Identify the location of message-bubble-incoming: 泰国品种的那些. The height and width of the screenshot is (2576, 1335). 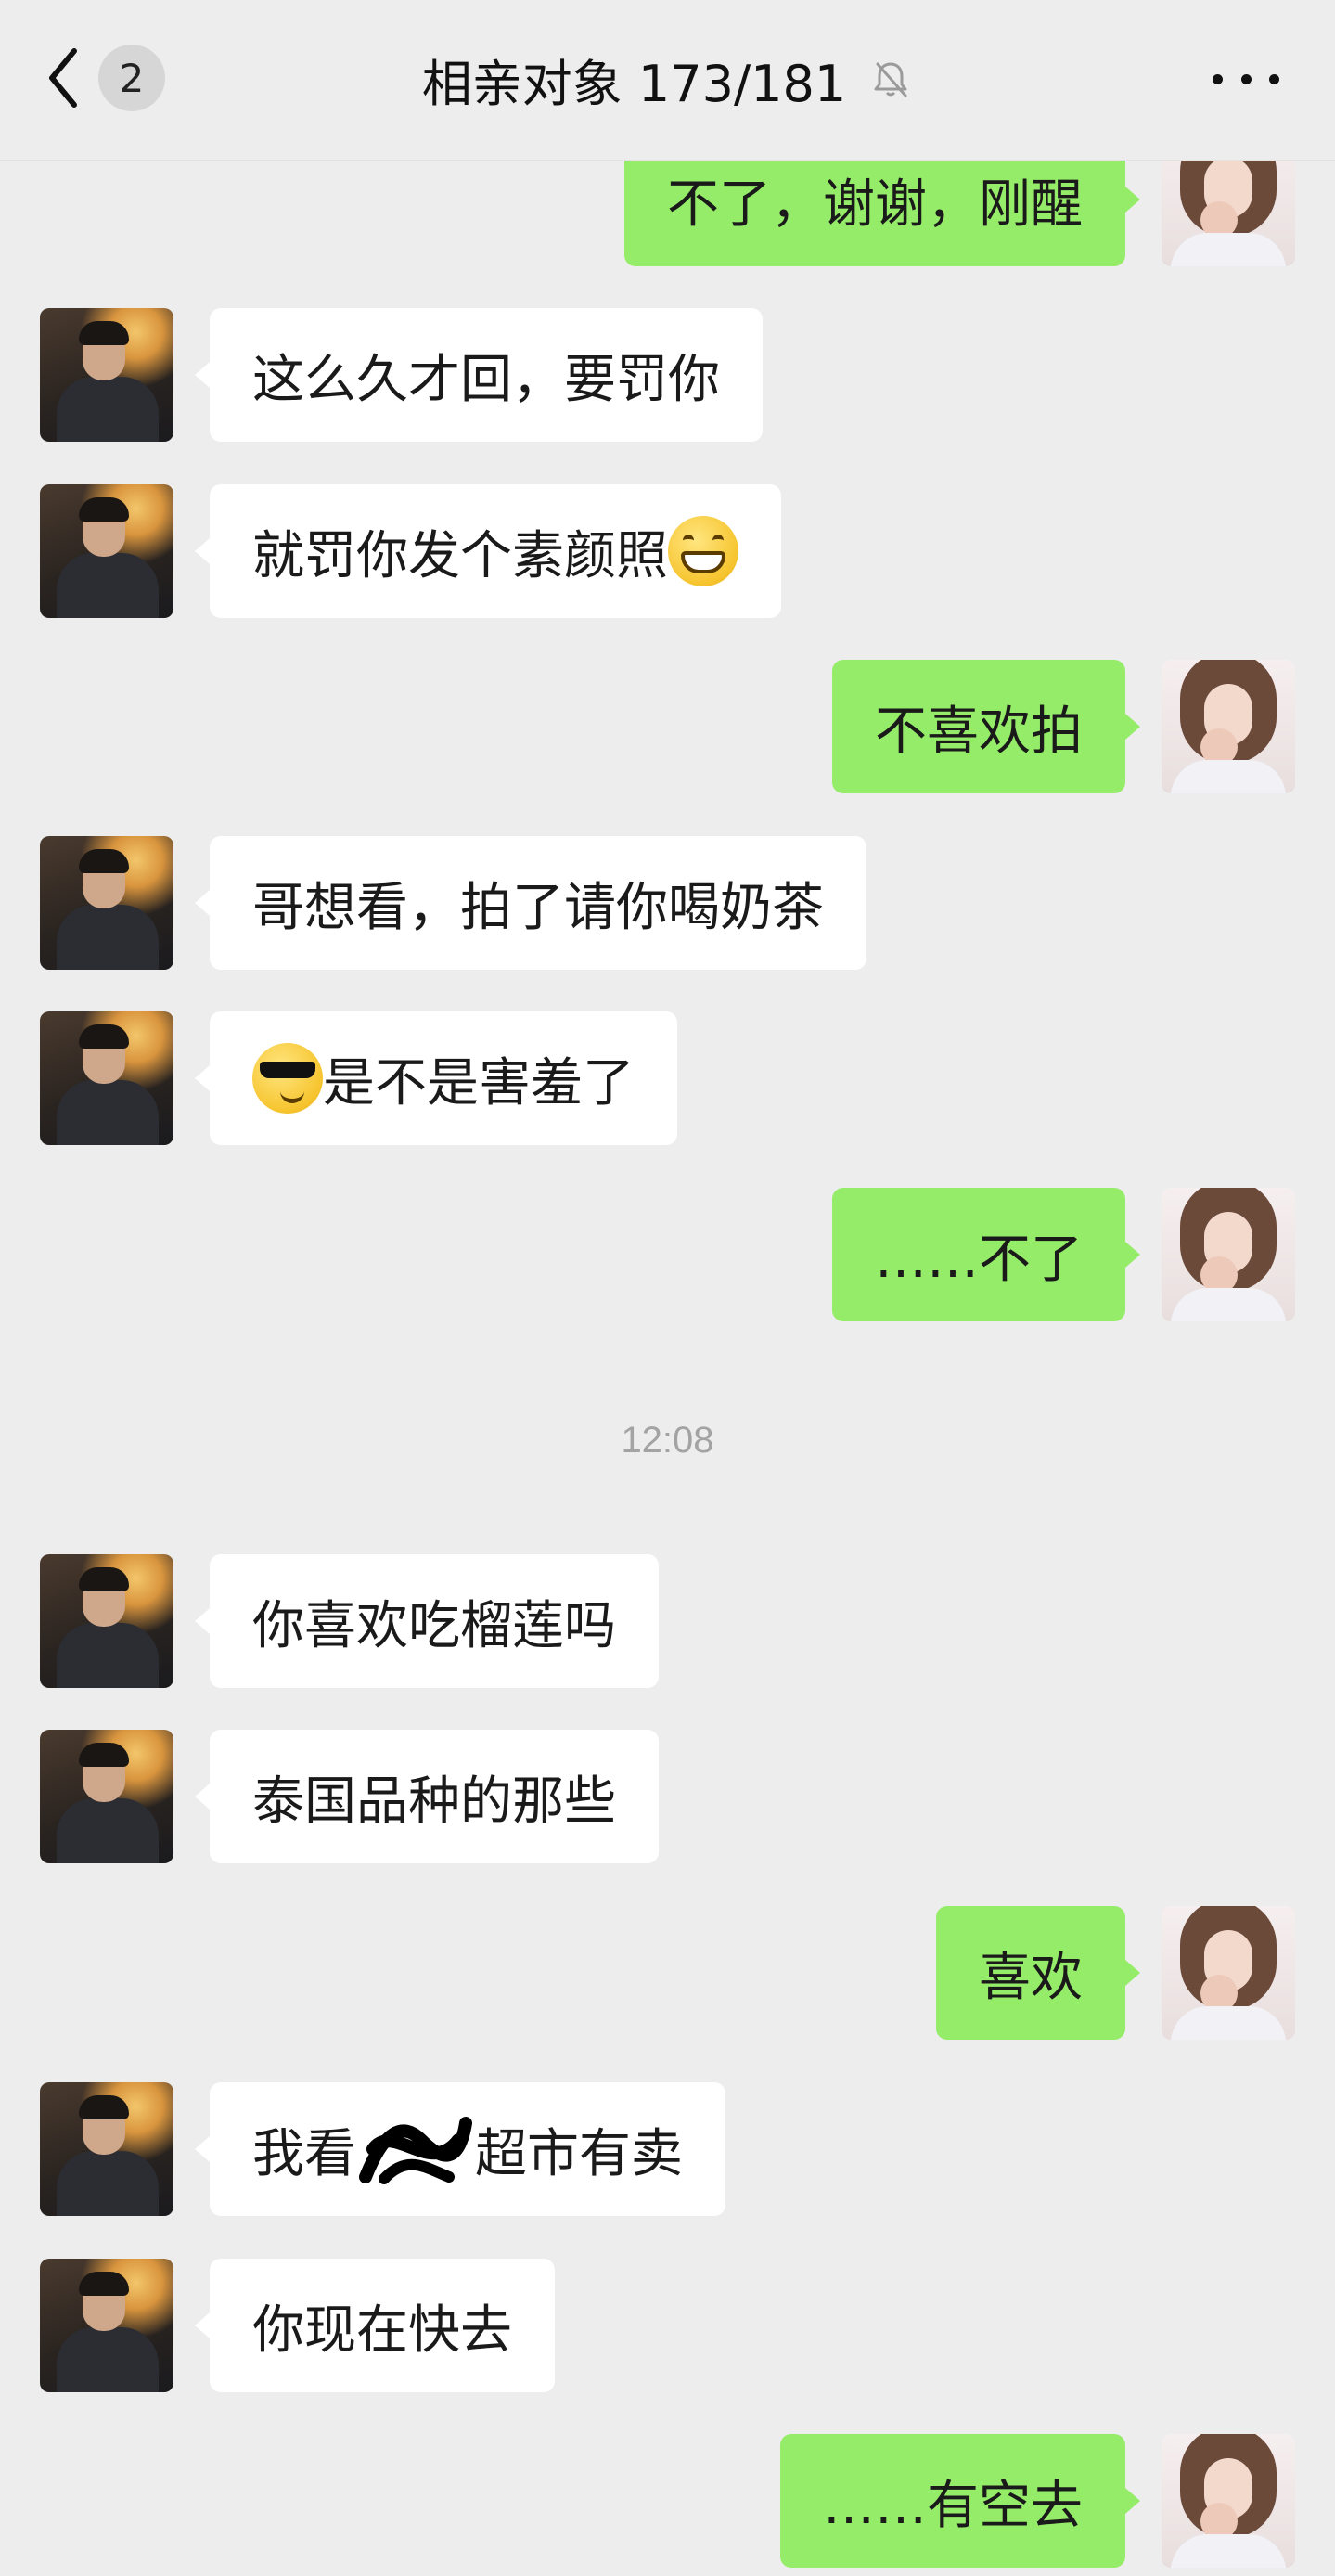
(427, 1796).